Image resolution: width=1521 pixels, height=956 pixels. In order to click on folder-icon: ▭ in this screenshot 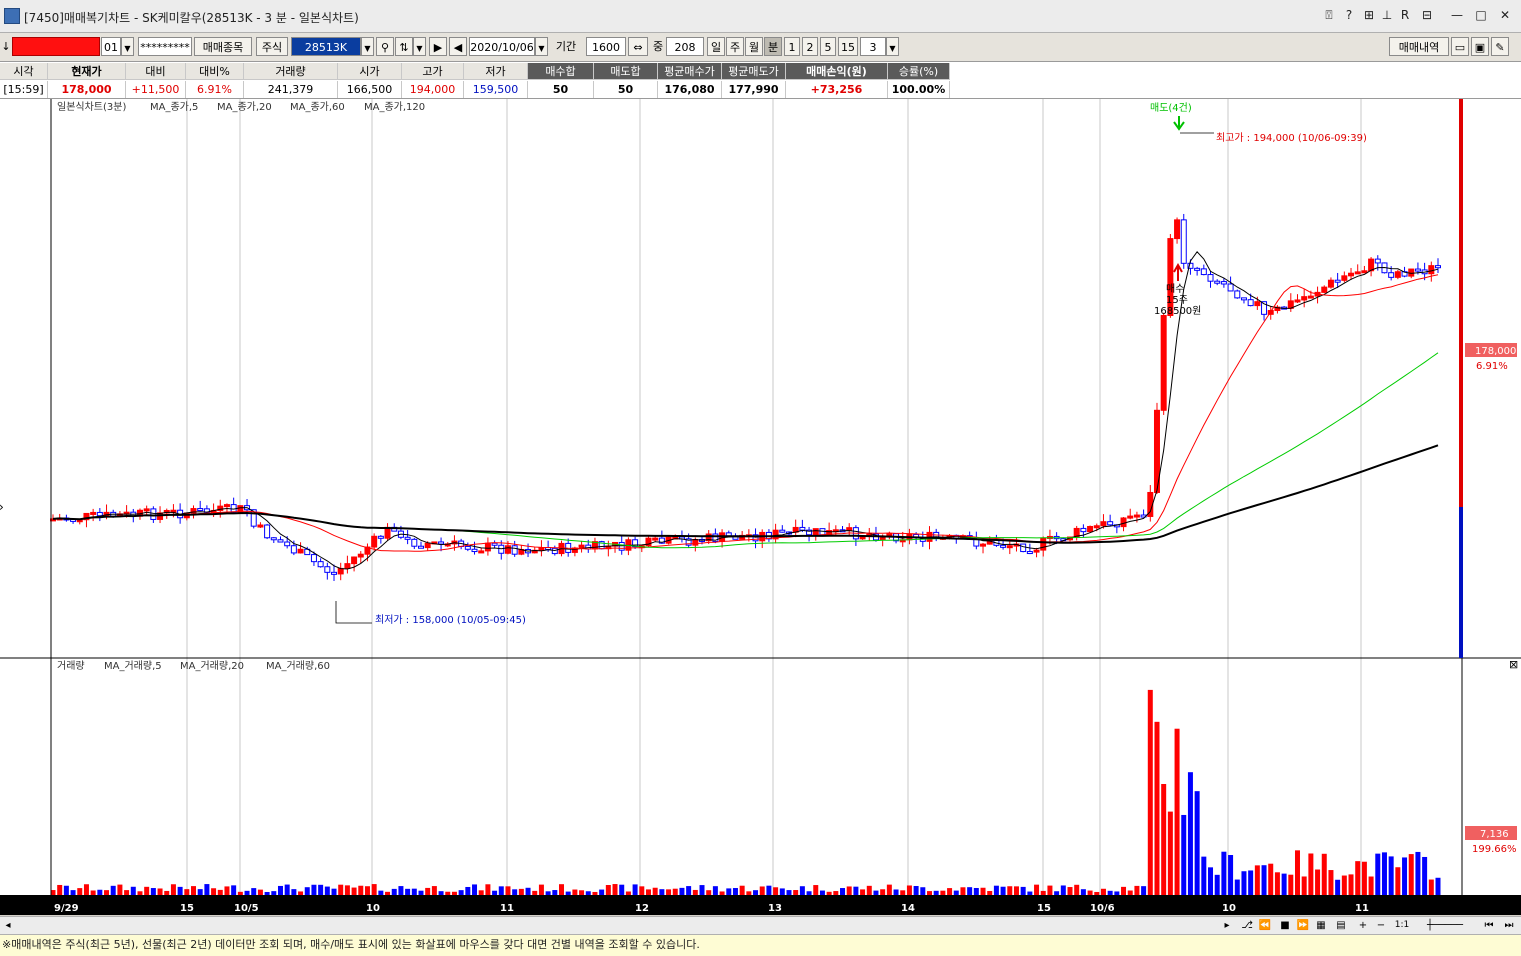, I will do `click(1460, 46)`.